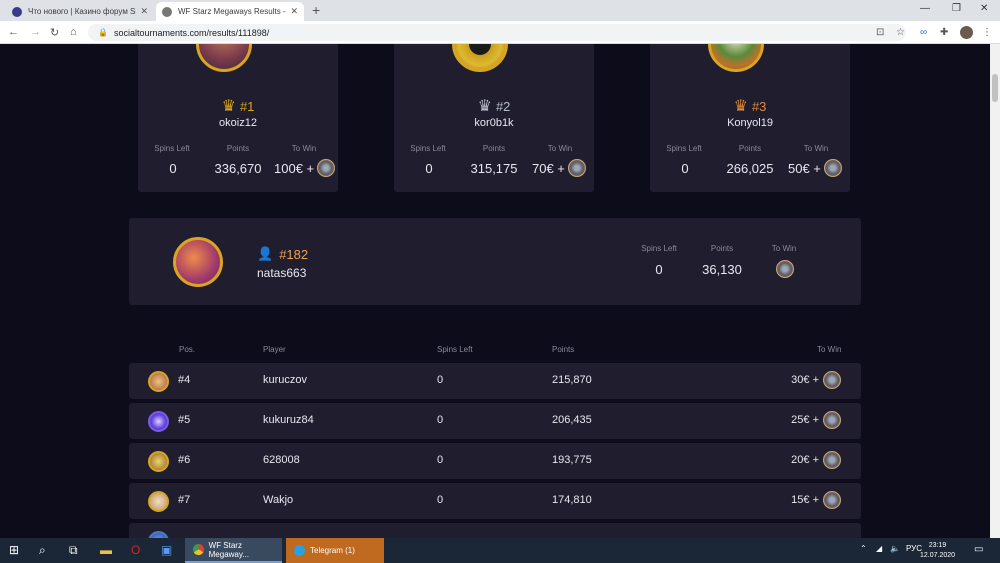 The height and width of the screenshot is (563, 1000). Describe the element at coordinates (288, 420) in the screenshot. I see `player-cell: kukuruz84` at that location.